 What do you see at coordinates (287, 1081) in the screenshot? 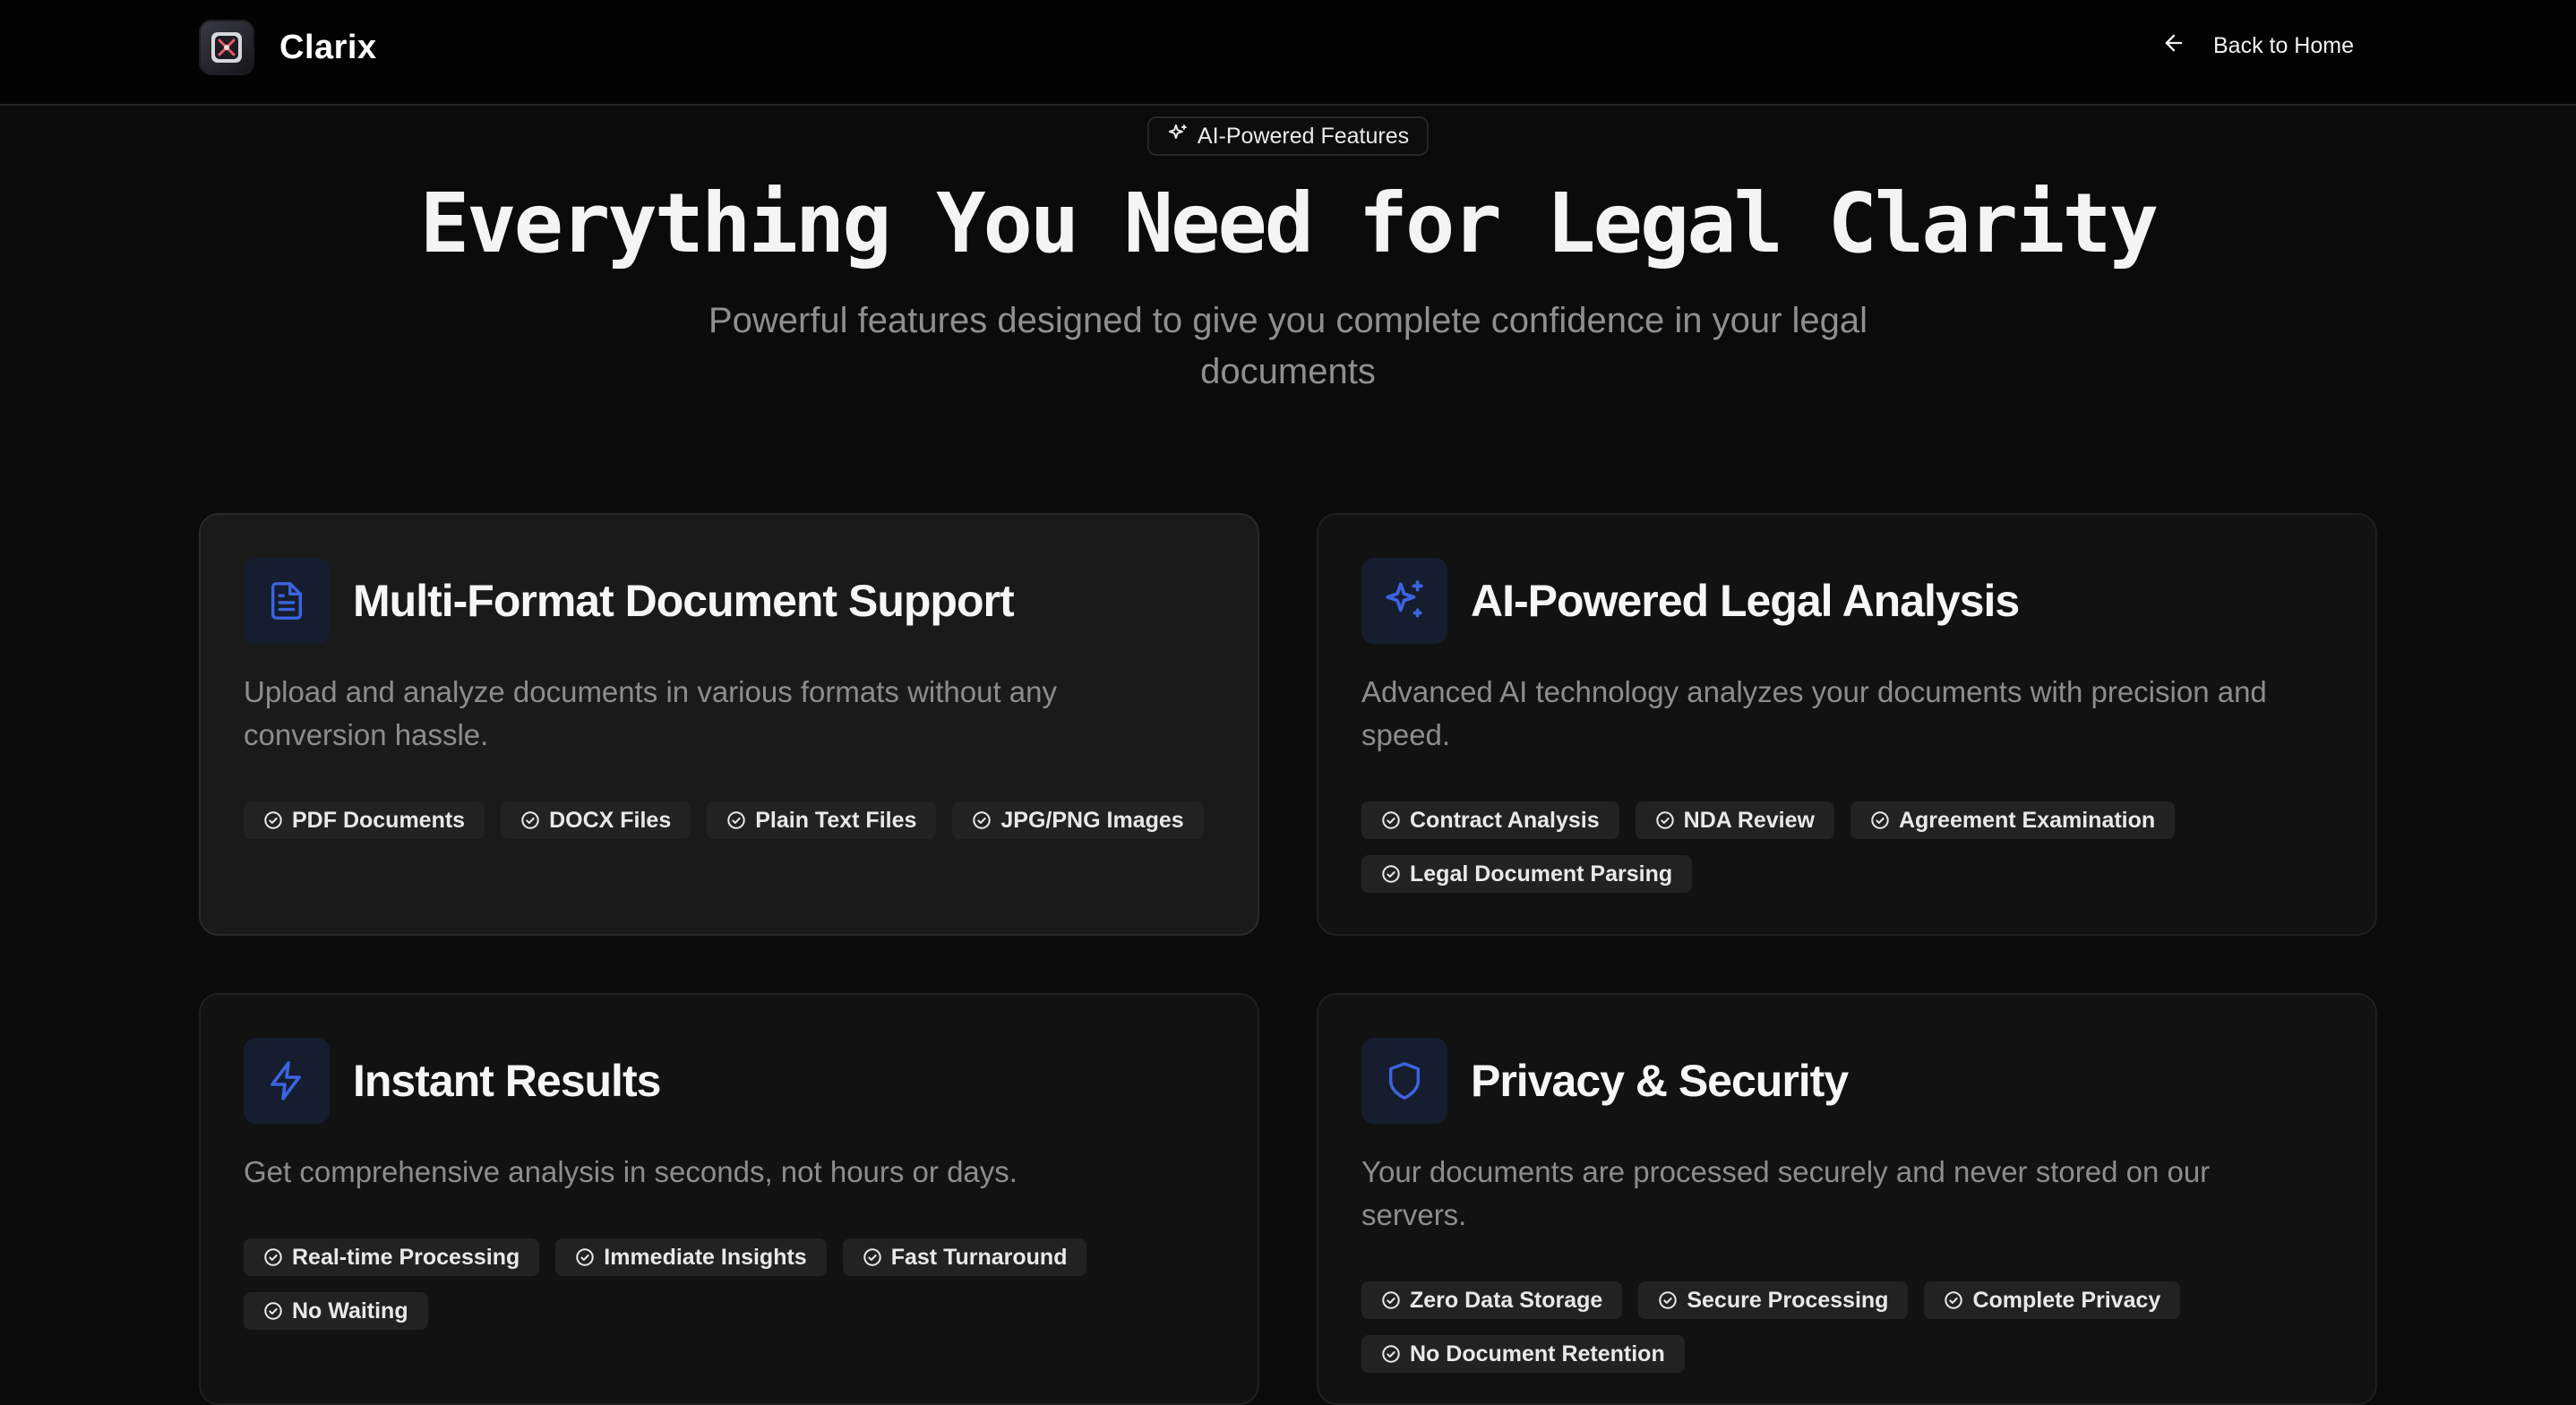
I see `lightning-icon` at bounding box center [287, 1081].